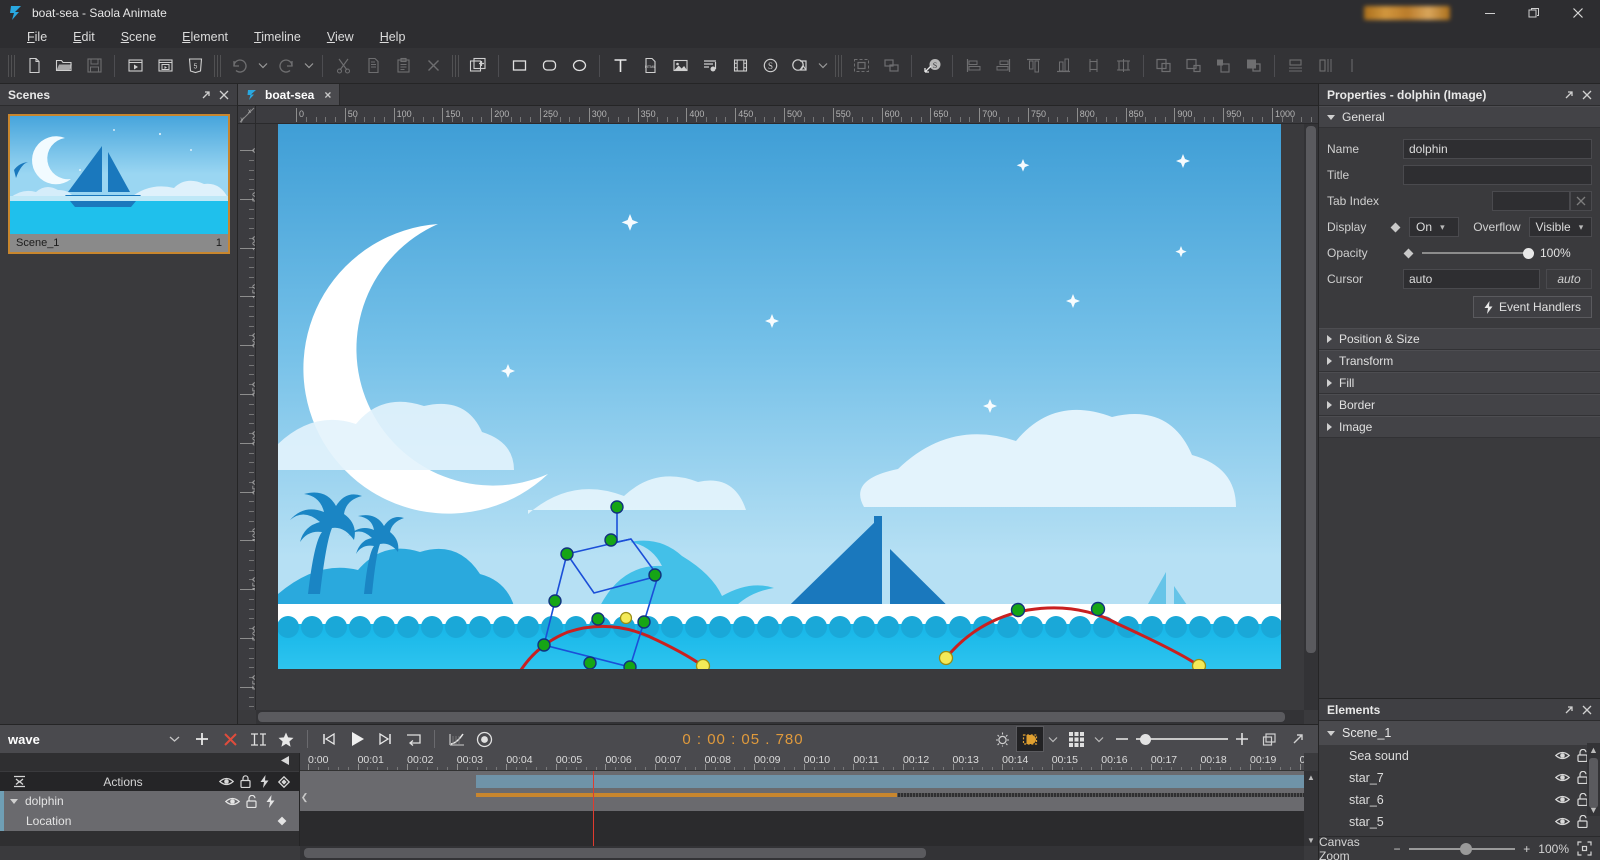 The image size is (1600, 860). Describe the element at coordinates (1569, 279) in the screenshot. I see `cursor-default-tag: auto` at that location.